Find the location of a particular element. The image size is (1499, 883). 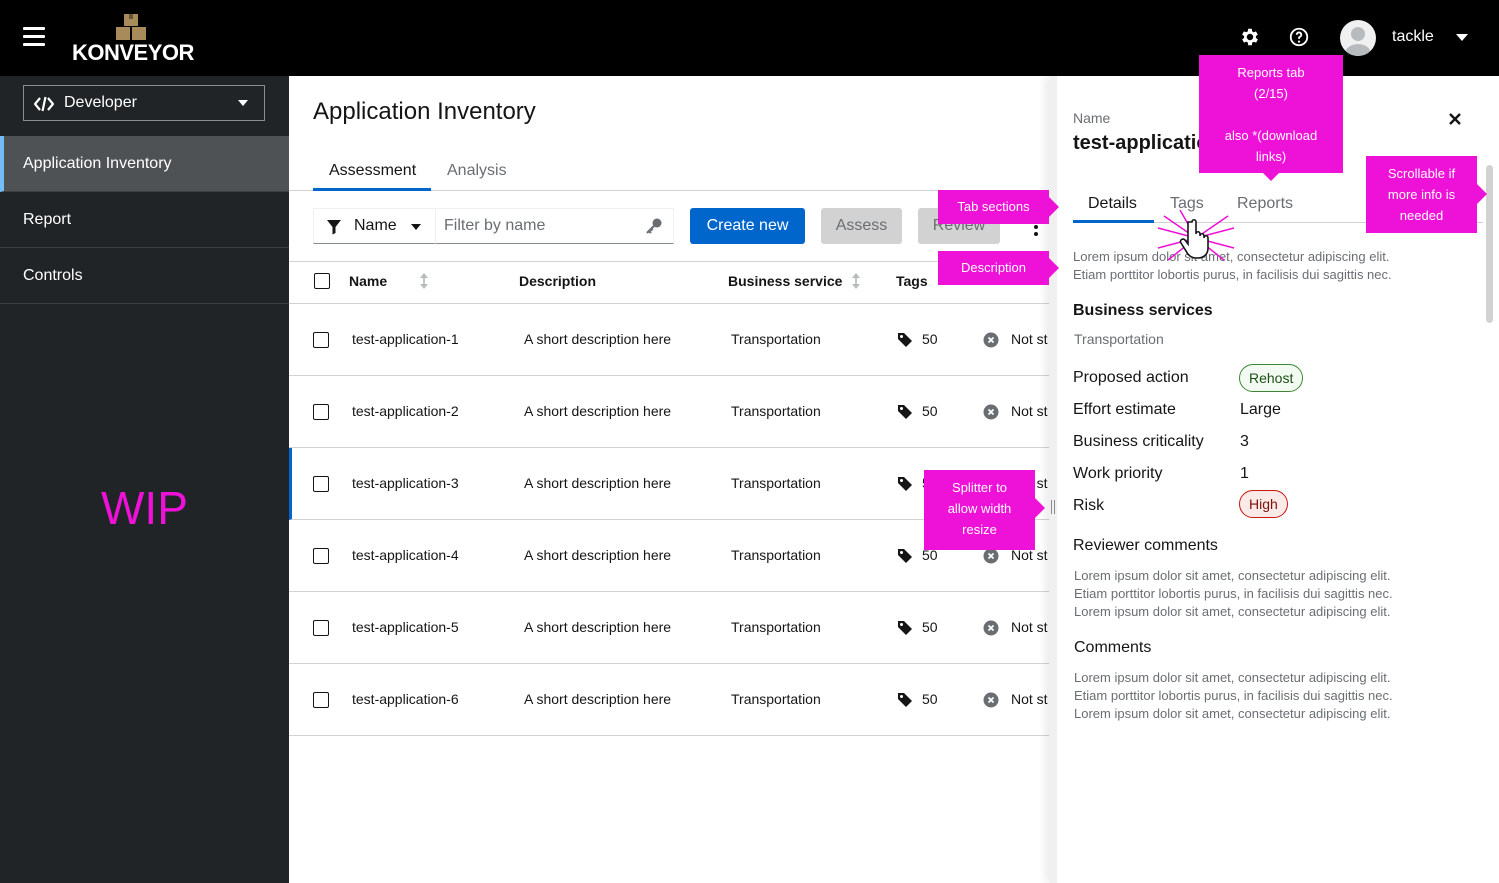

close-icon is located at coordinates (1455, 119).